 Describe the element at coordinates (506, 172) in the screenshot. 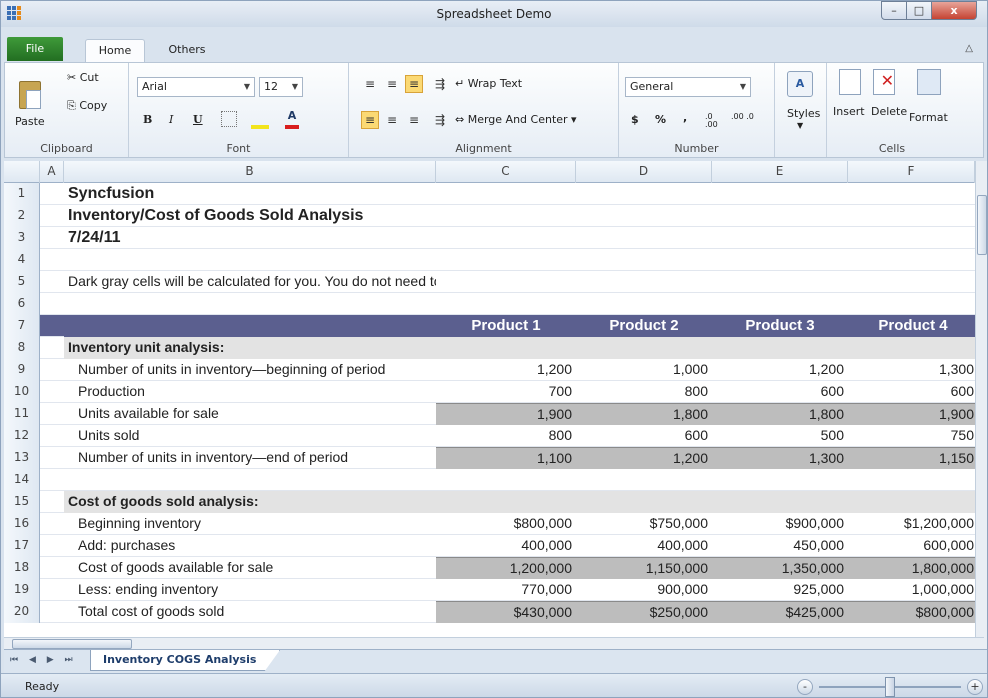

I see `column-header-c: C` at that location.